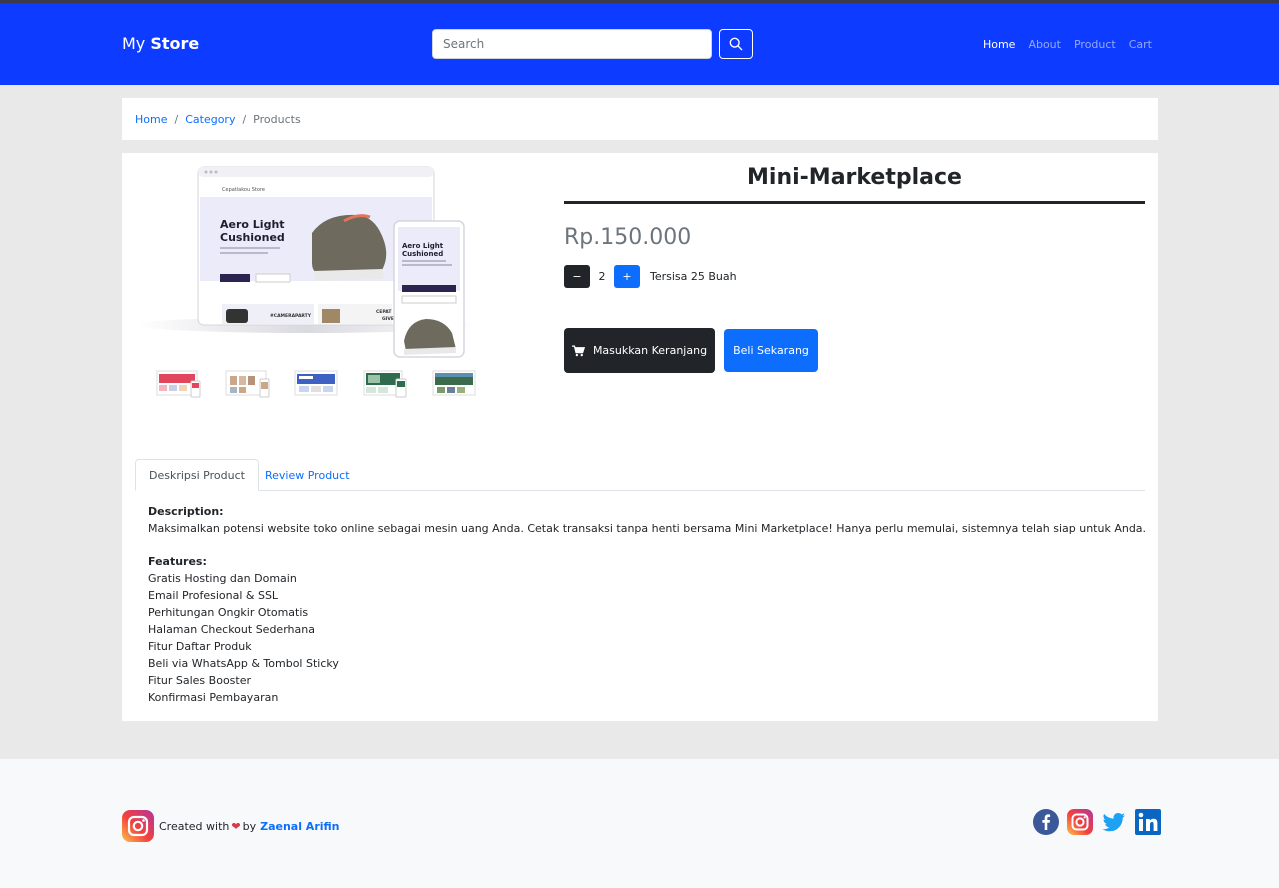 This screenshot has height=888, width=1279. I want to click on stock-remaining: Tersisa 25 Buah, so click(693, 276).